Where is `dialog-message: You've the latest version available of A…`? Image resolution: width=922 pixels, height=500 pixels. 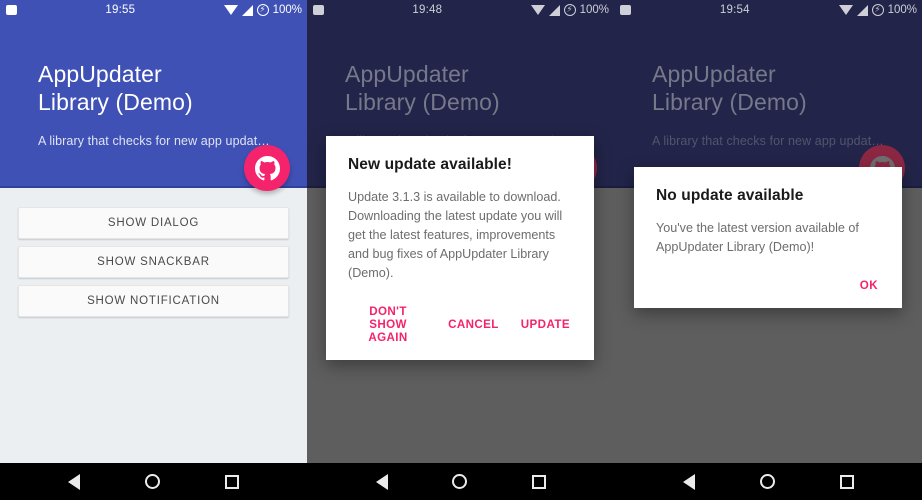 dialog-message: You've the latest version available of A… is located at coordinates (757, 237).